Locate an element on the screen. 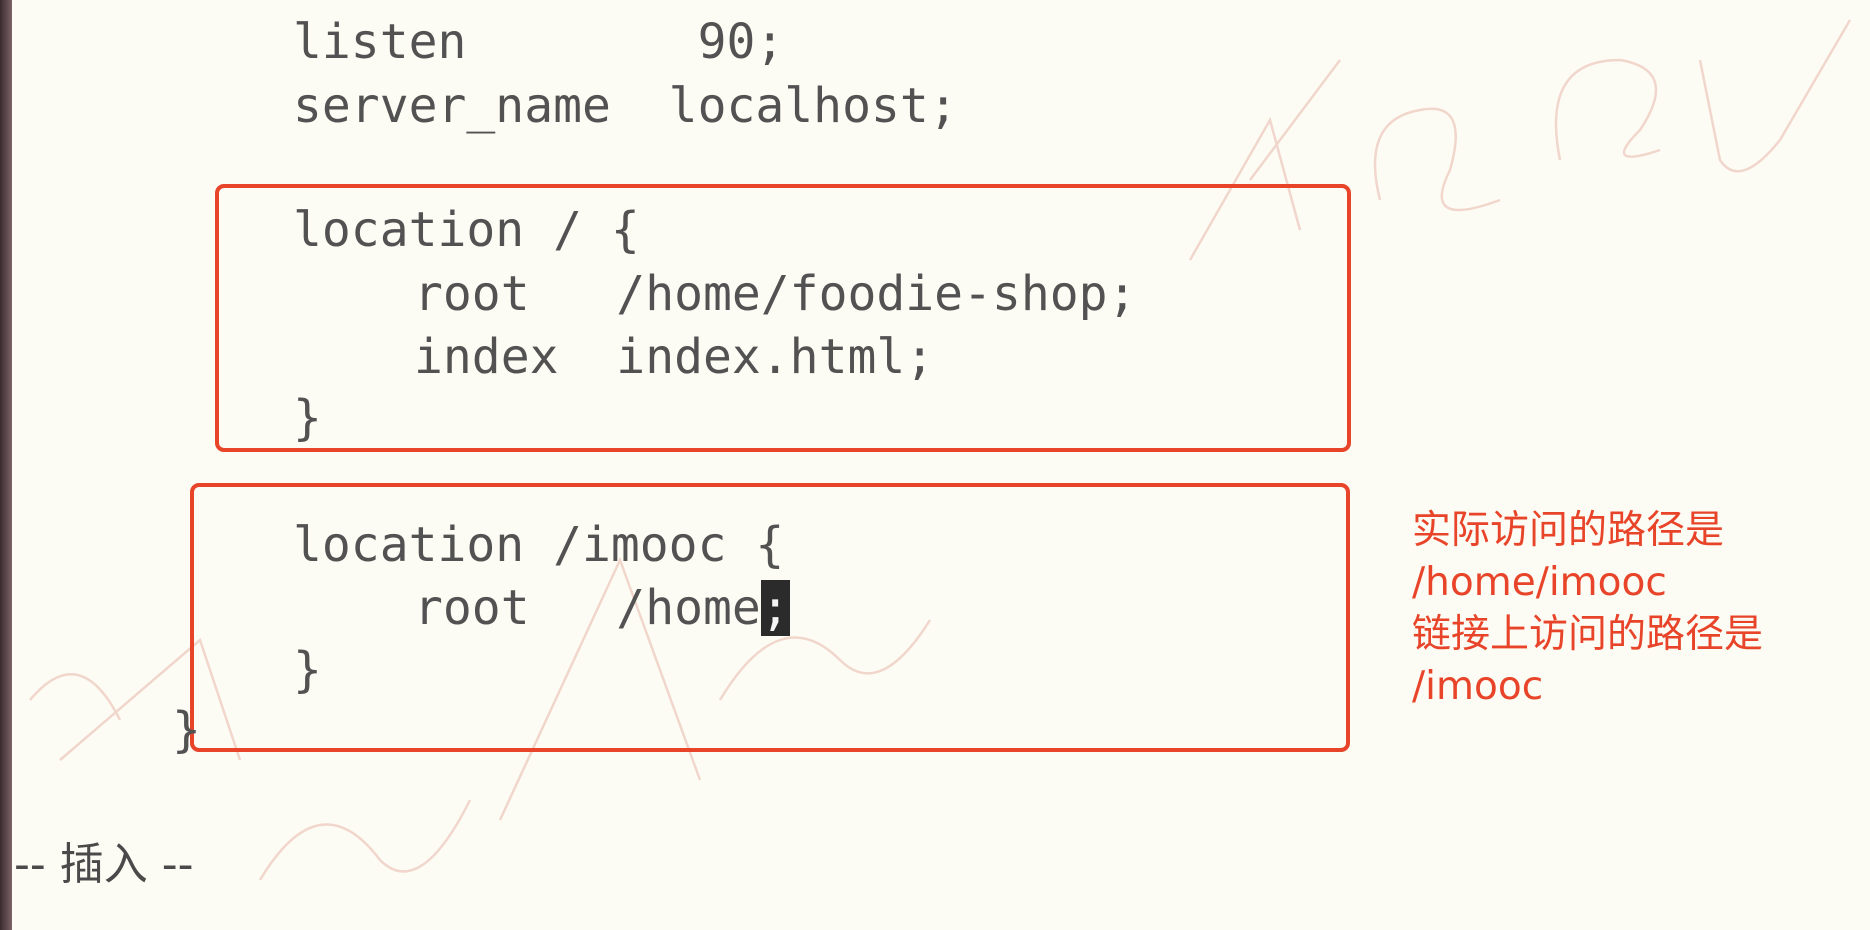 Image resolution: width=1870 pixels, height=930 pixels. code-line: location / { is located at coordinates (466, 230).